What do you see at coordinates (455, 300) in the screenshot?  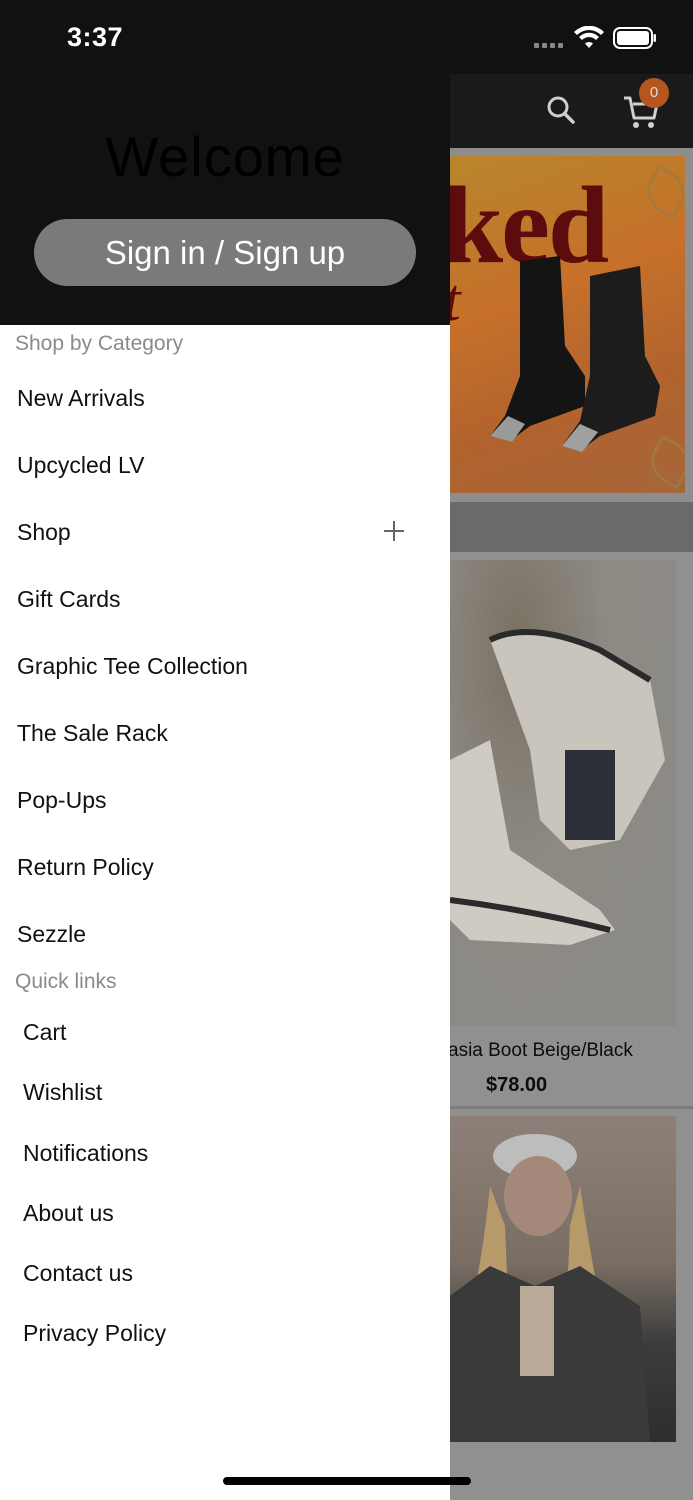 I see `banner-subtext: t` at bounding box center [455, 300].